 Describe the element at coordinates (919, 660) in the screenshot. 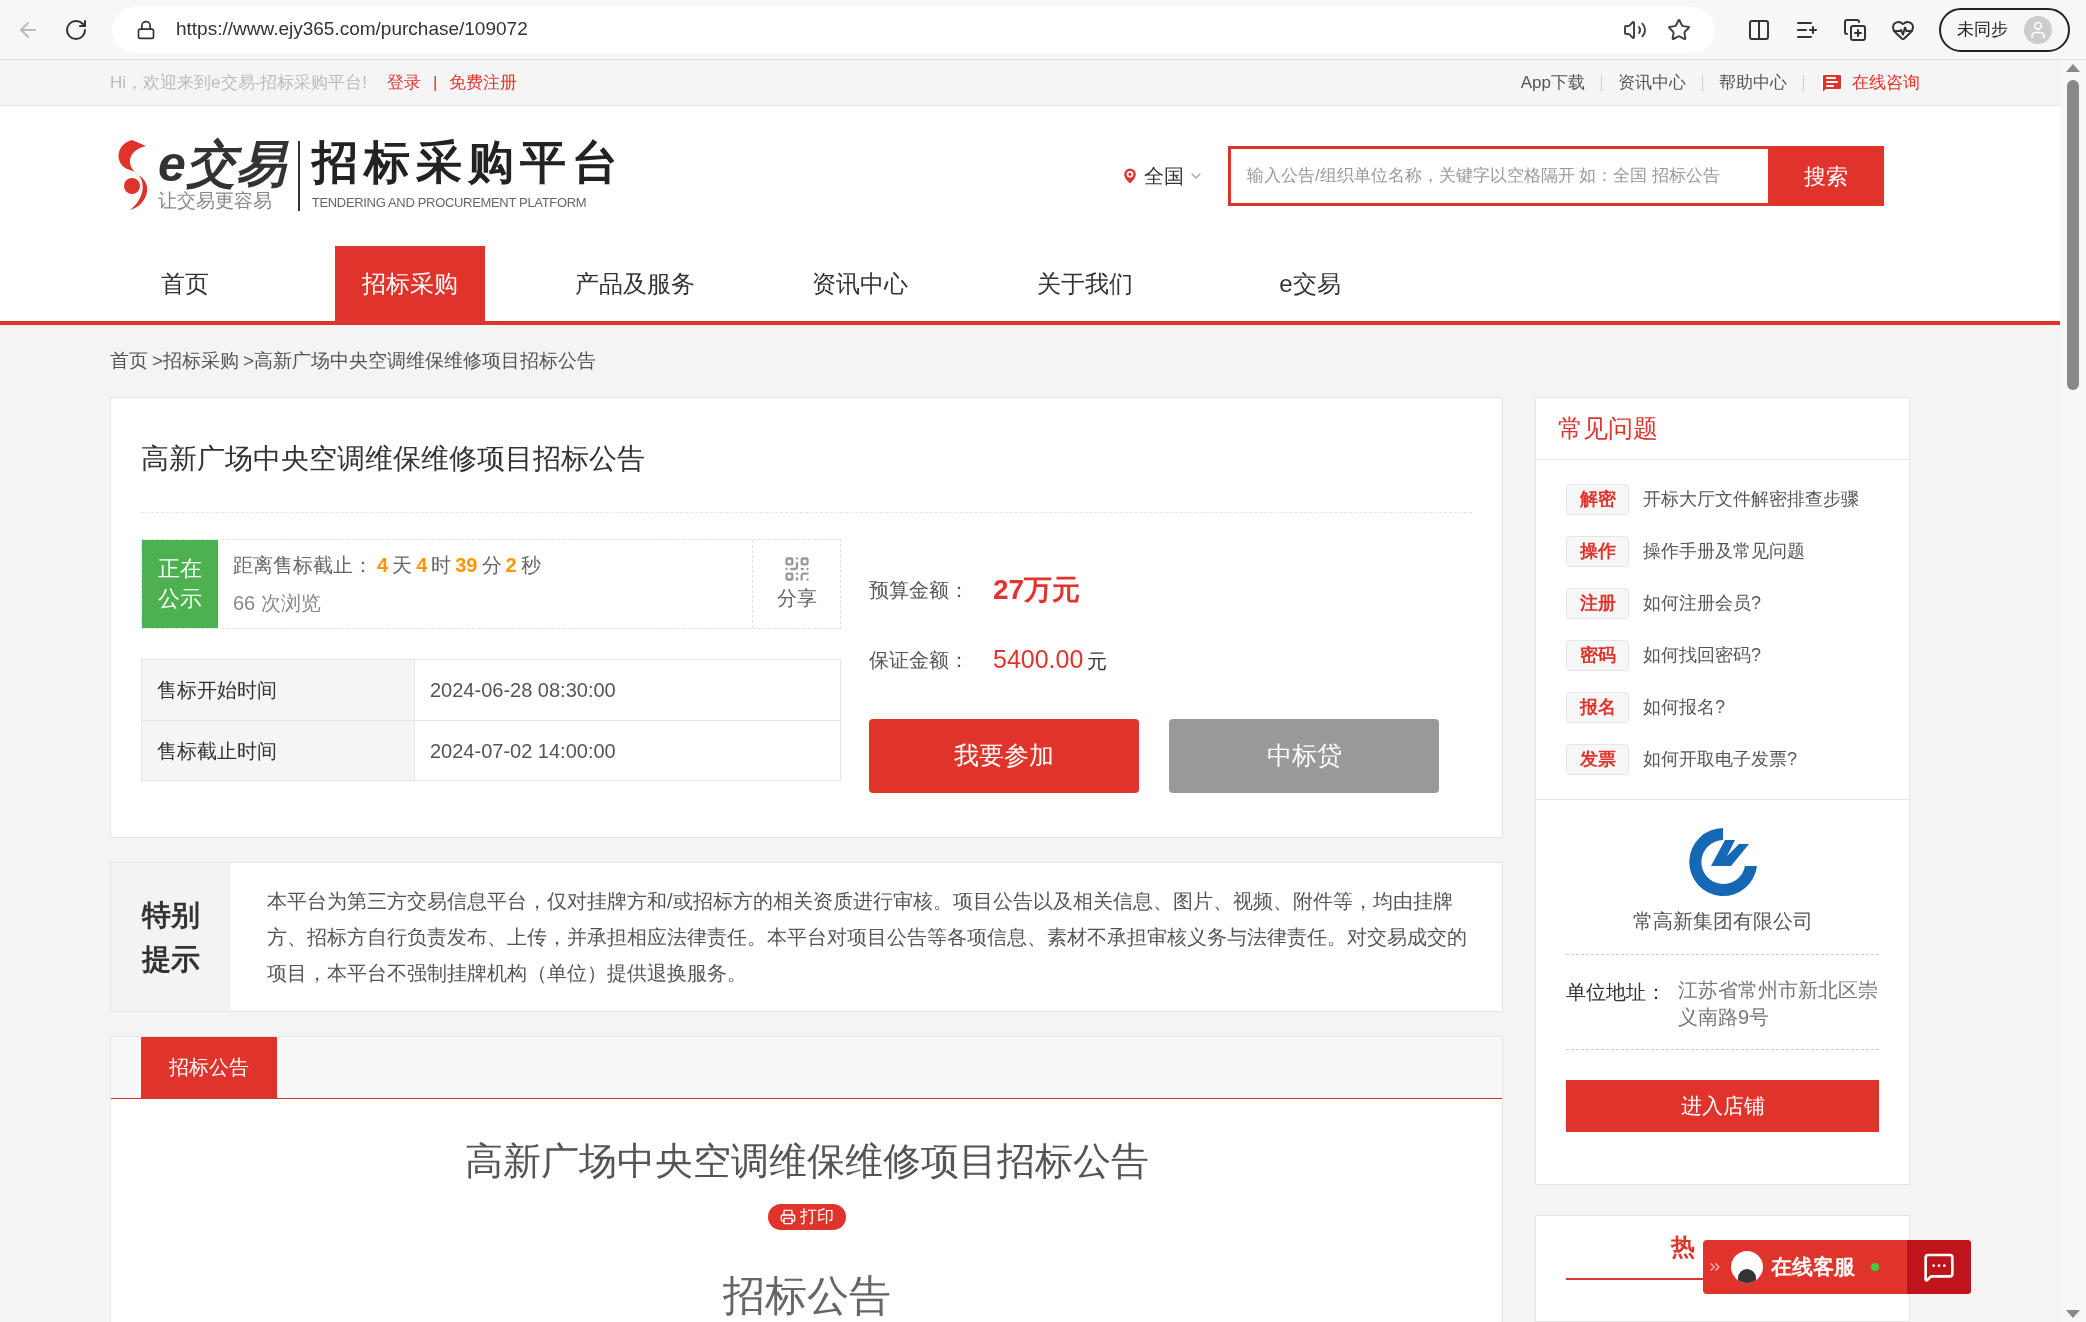

I see `deposit-label: 保证金额：` at that location.